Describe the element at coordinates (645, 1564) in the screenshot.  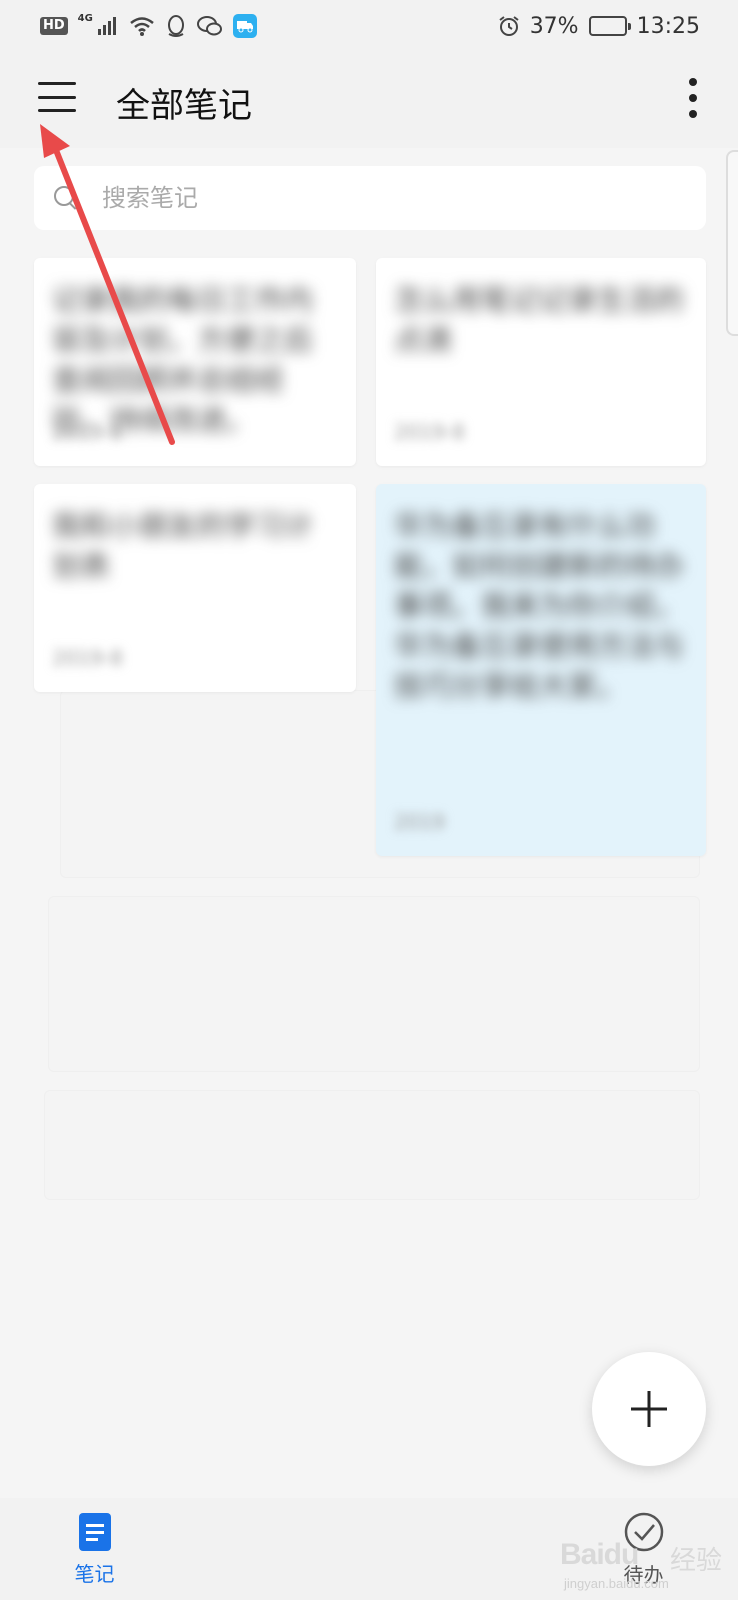
I see `baidu-watermark: Baidu 经验 jingyan.baidu.com` at that location.